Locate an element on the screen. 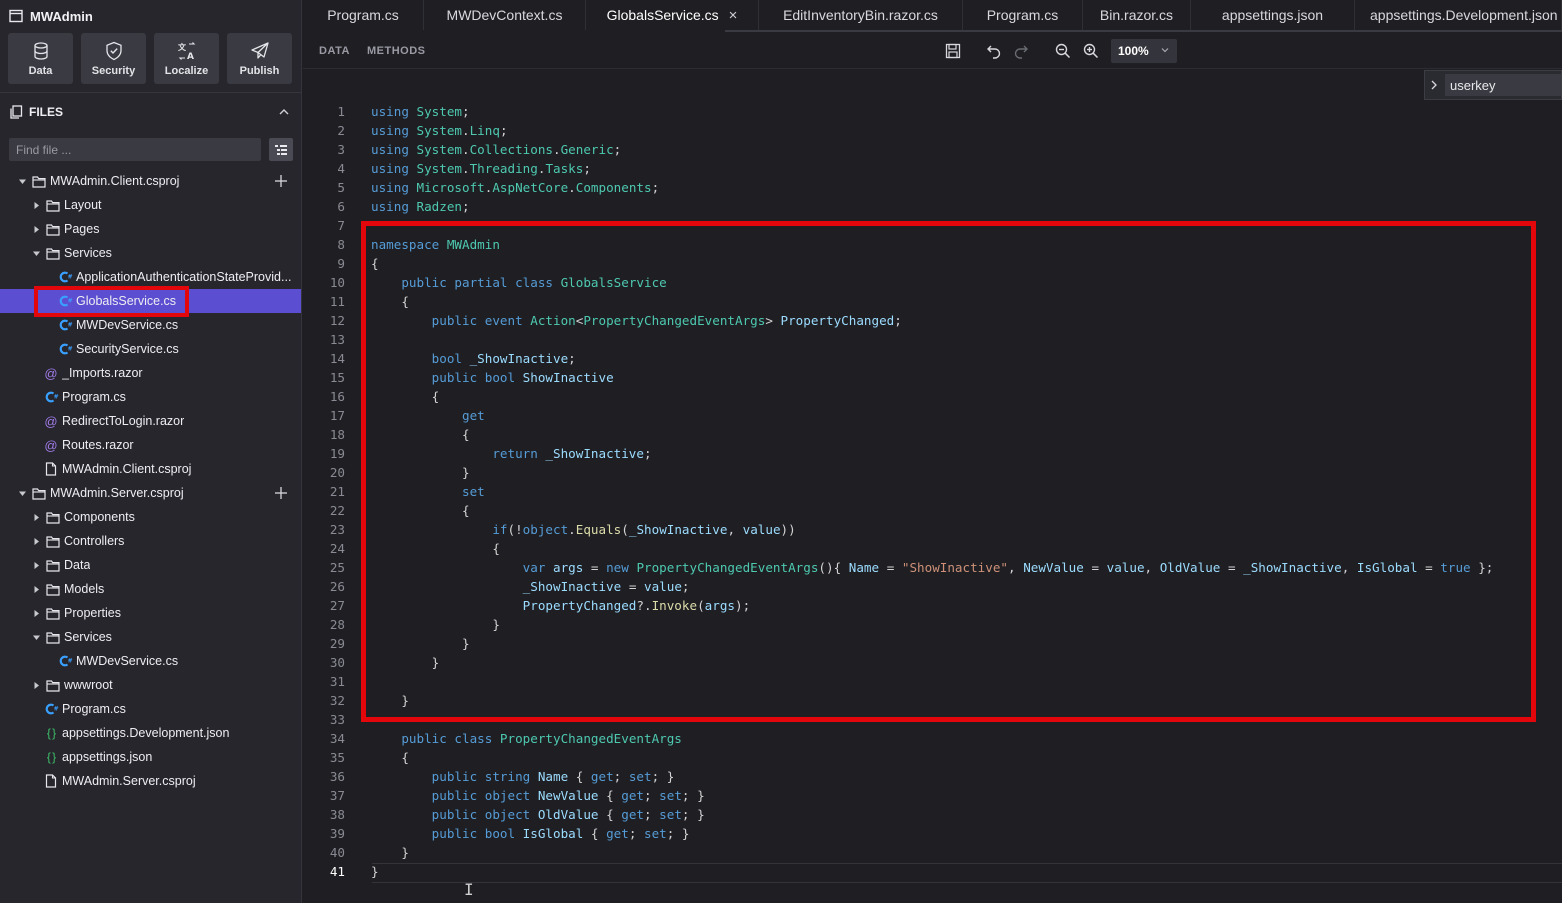 The image size is (1562, 903). view-tab-methods: METHODS is located at coordinates (396, 51).